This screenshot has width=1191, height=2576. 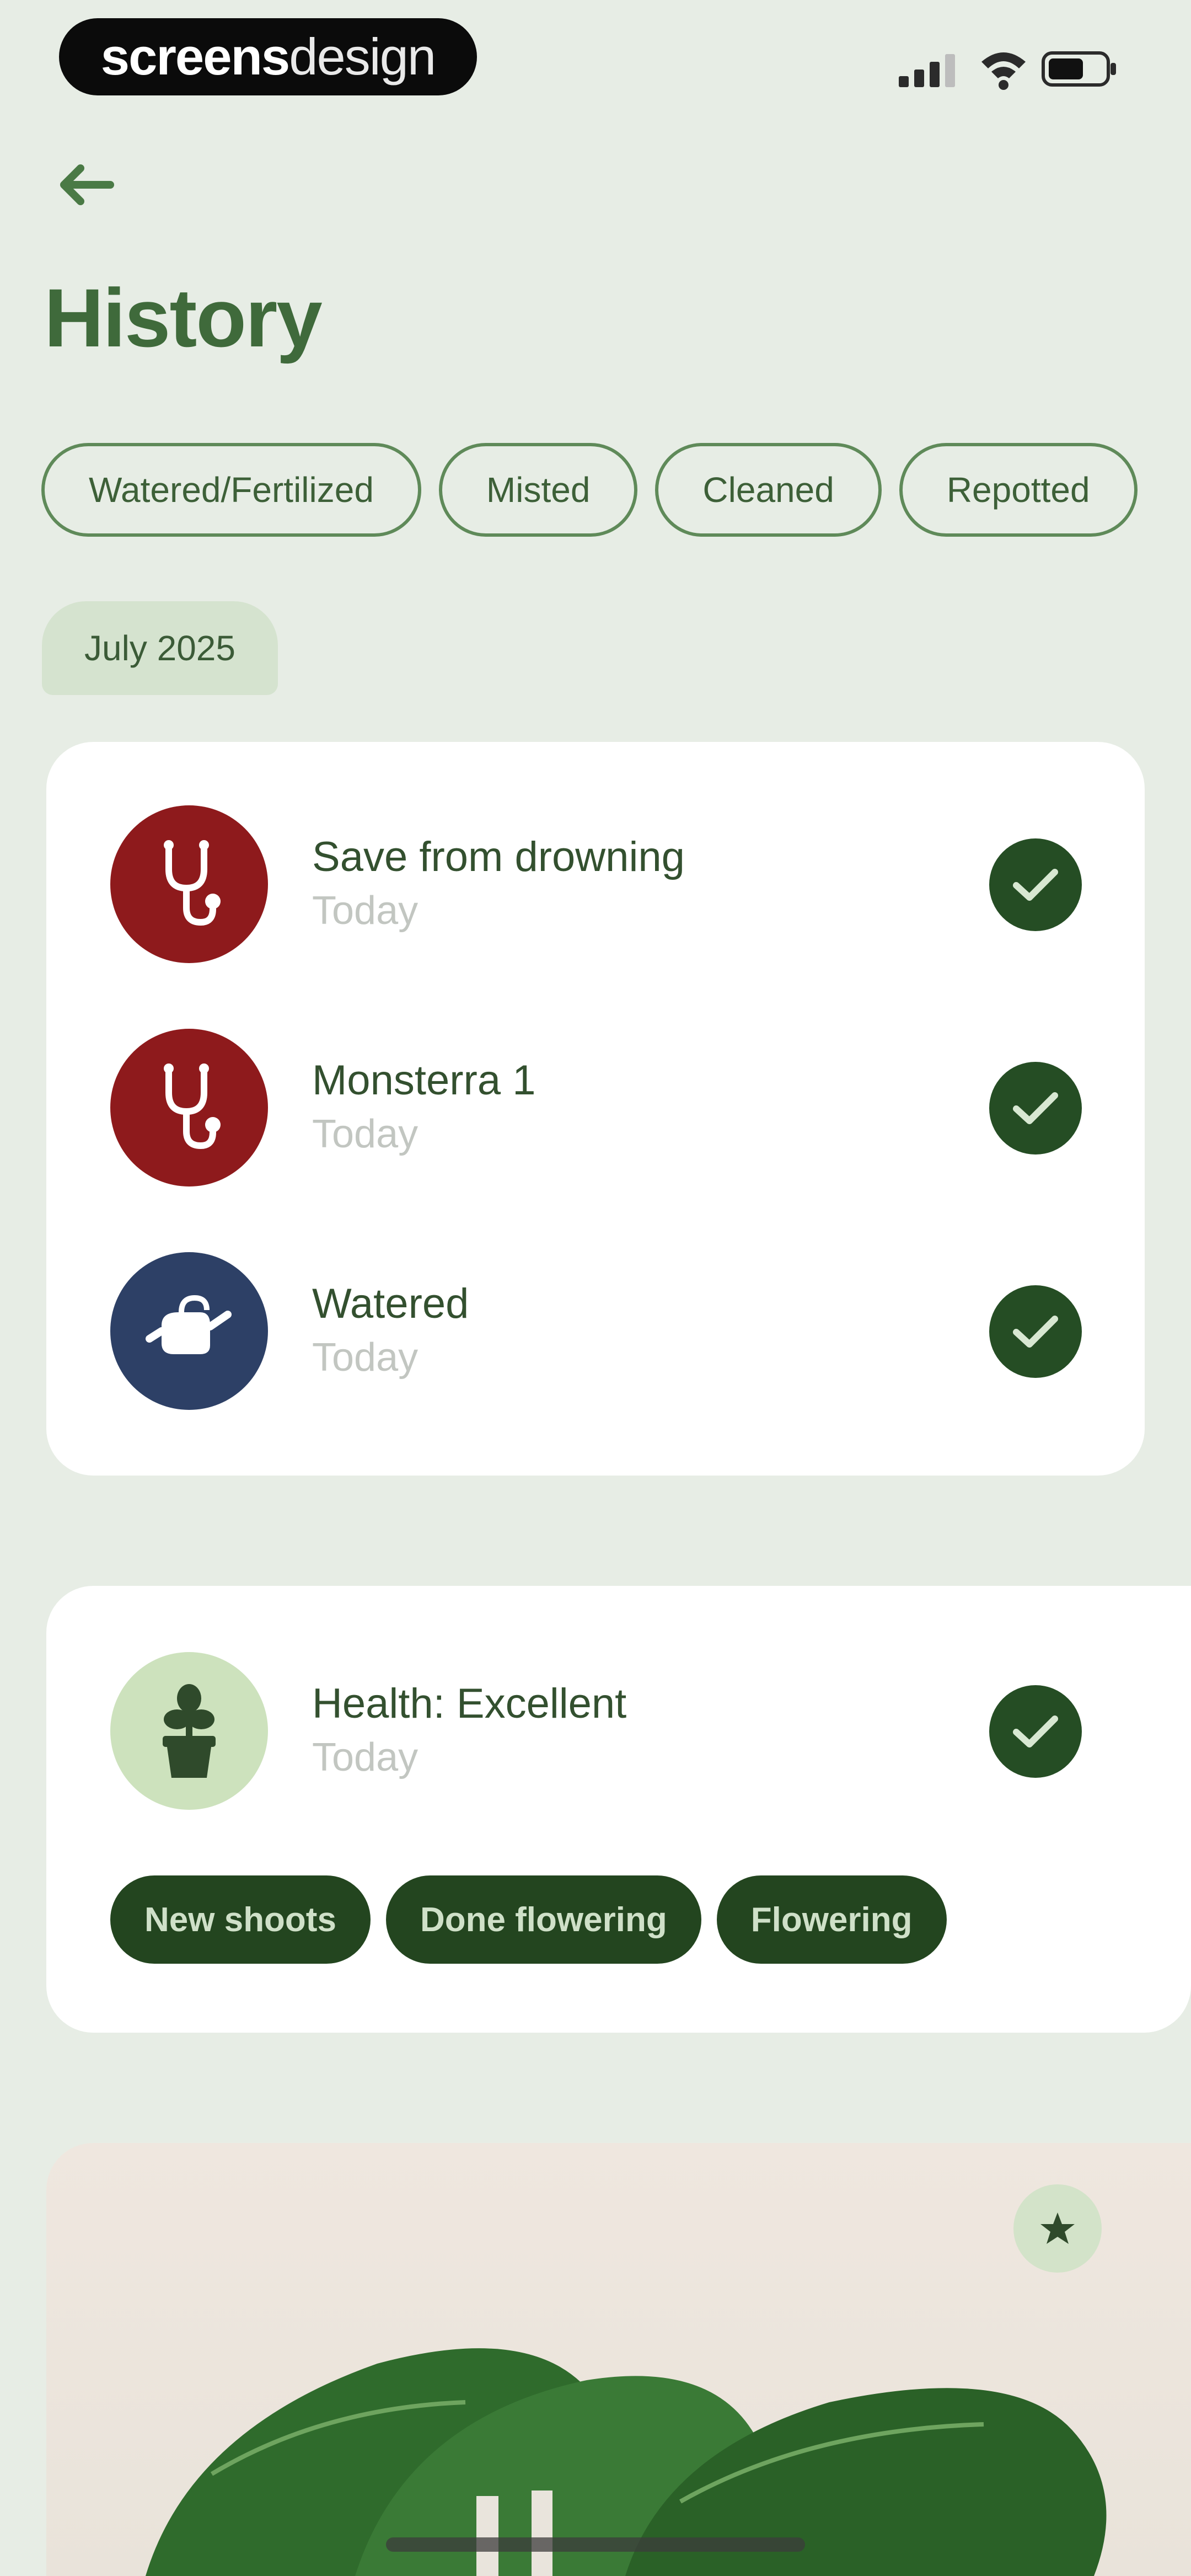 I want to click on brand-light: design, so click(x=363, y=56).